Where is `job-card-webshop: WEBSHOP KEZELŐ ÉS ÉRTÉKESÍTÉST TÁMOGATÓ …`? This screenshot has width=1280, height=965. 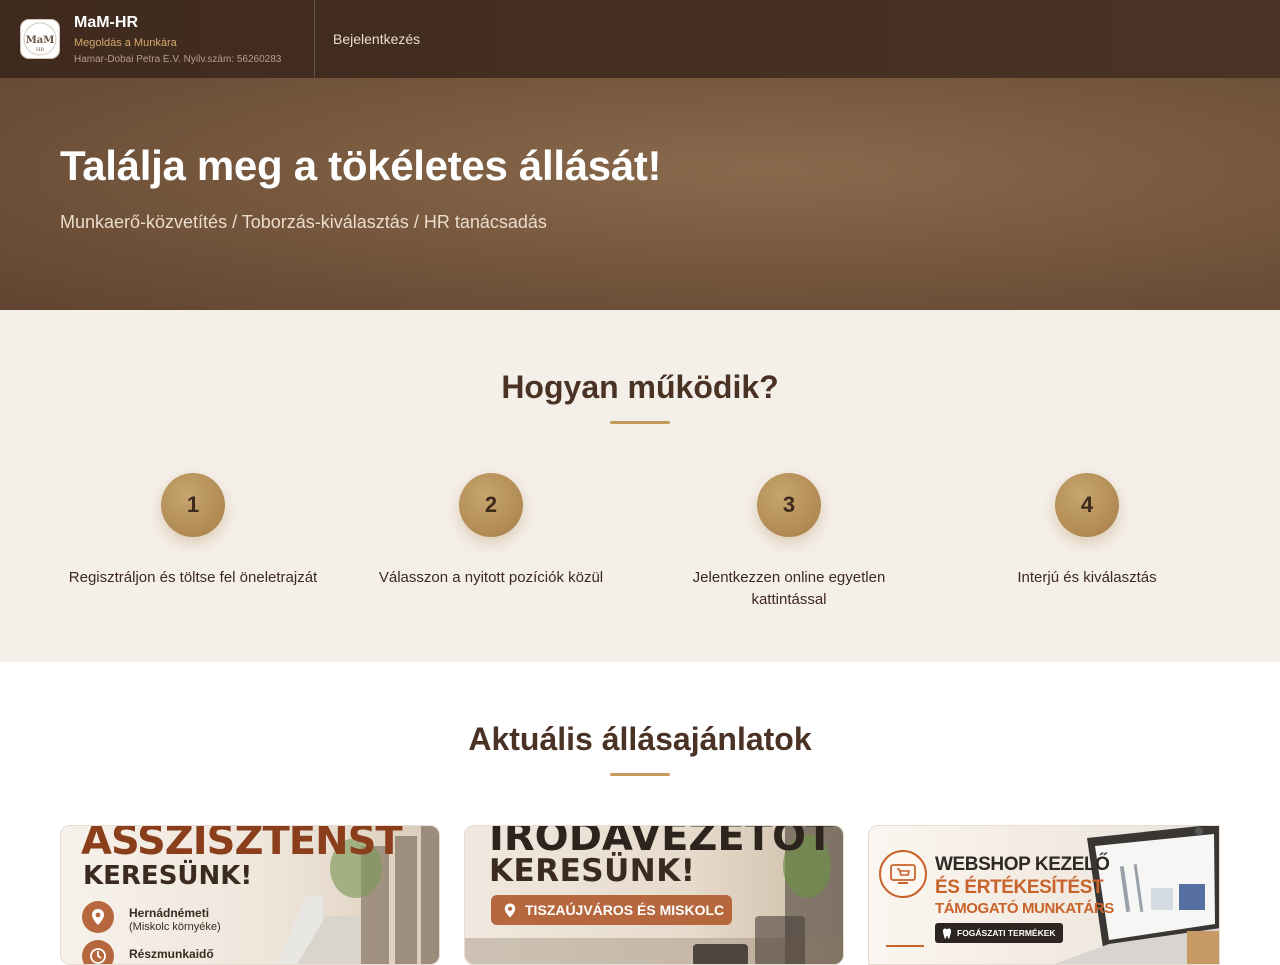 job-card-webshop: WEBSHOP KEZELŐ ÉS ÉRTÉKESÍTÉST TÁMOGATÓ … is located at coordinates (1044, 895).